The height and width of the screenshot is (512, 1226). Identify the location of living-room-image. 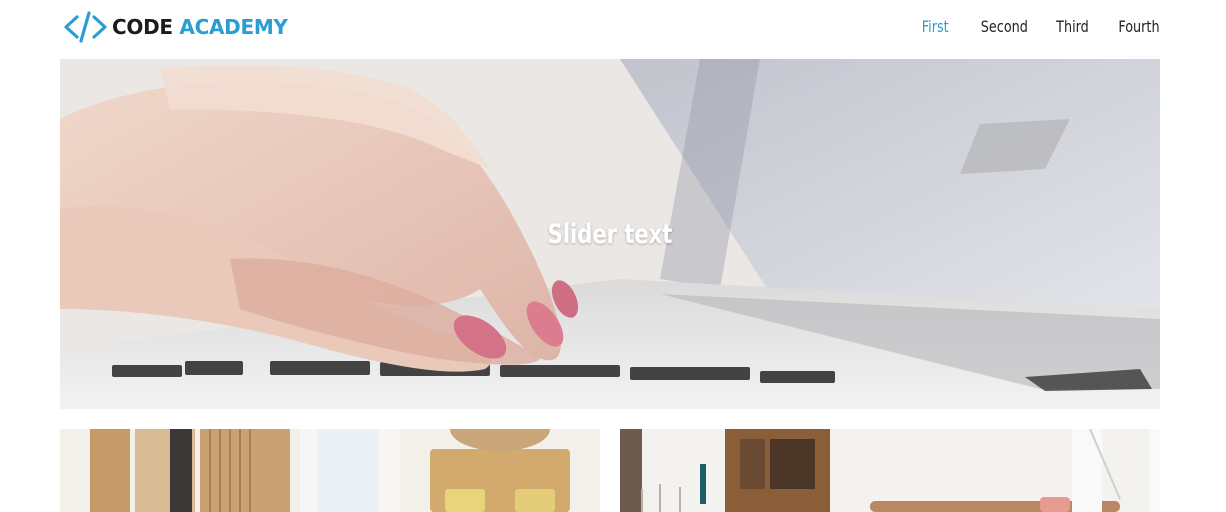
(890, 470).